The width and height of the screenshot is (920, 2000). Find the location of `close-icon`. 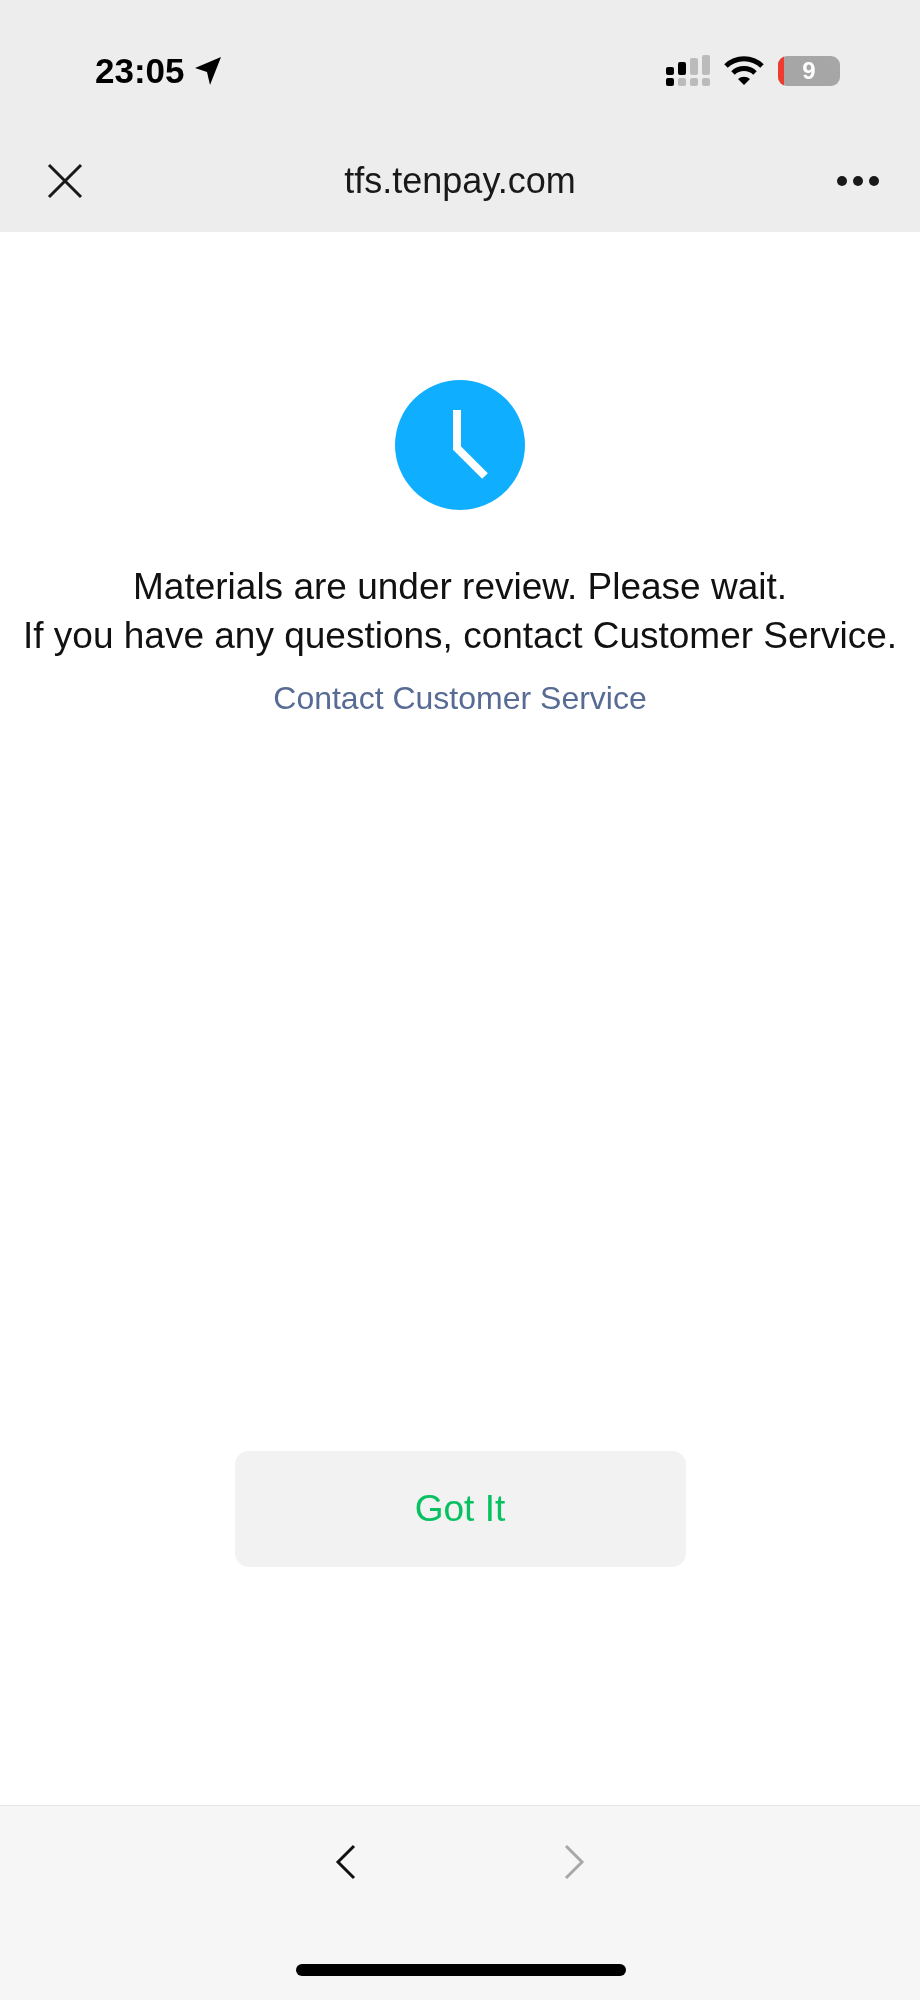

close-icon is located at coordinates (65, 181).